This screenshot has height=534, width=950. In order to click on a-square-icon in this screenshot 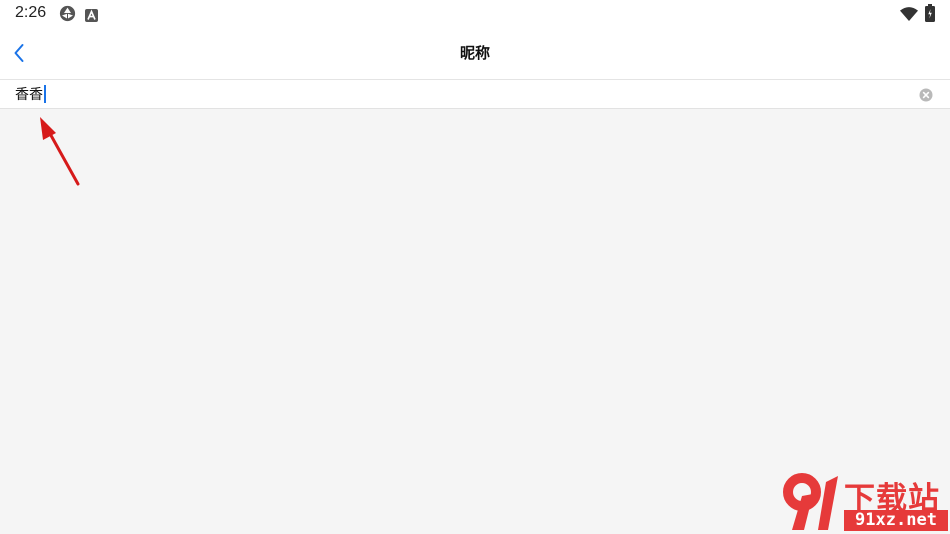, I will do `click(91, 16)`.